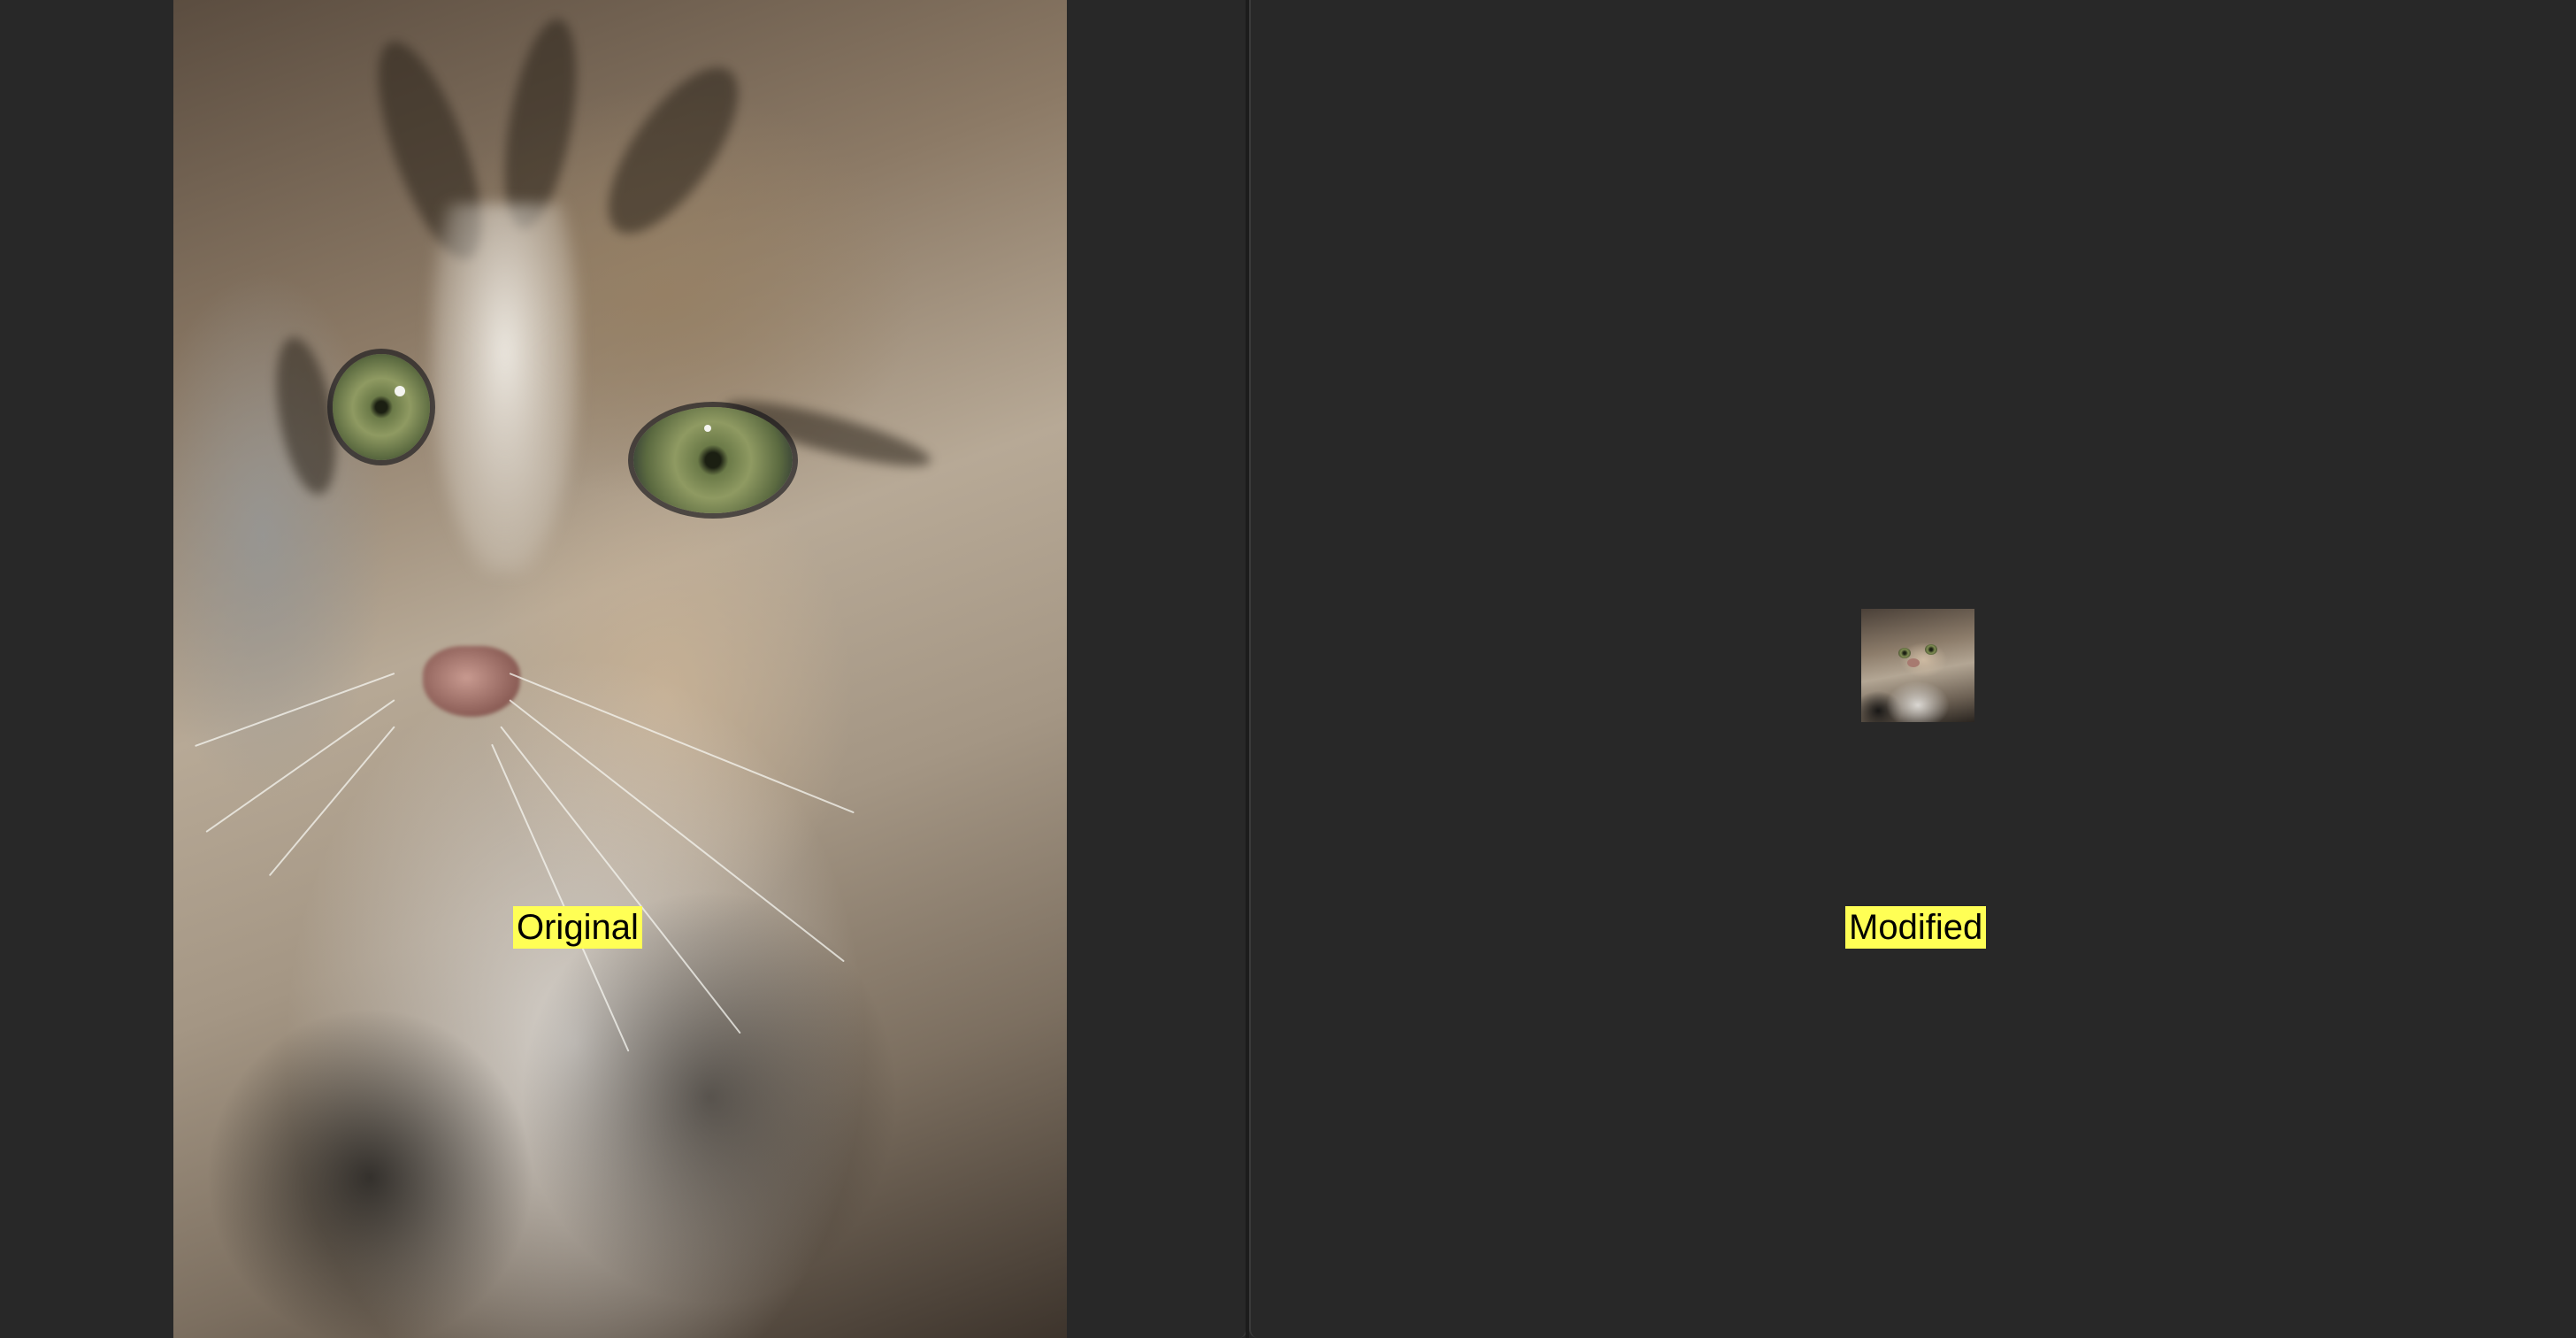  I want to click on modified-kitten-thumbnail, so click(1917, 665).